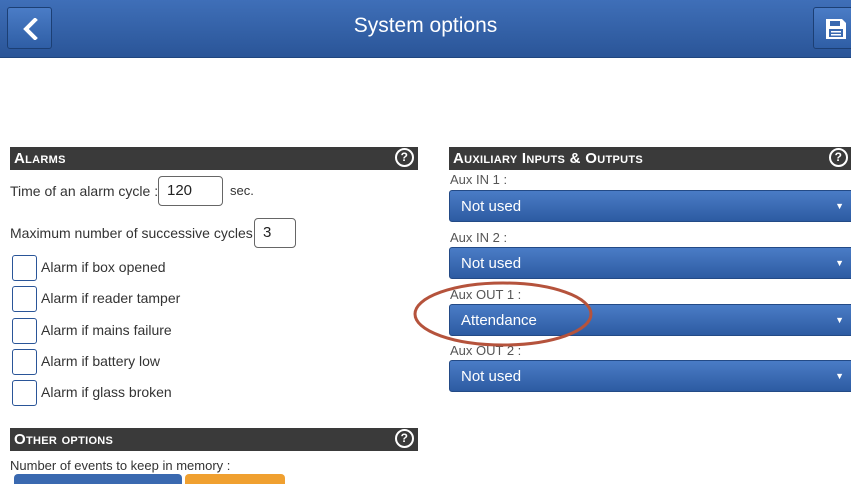 The image size is (851, 484). I want to click on alarms-help-icon: ?, so click(404, 157).